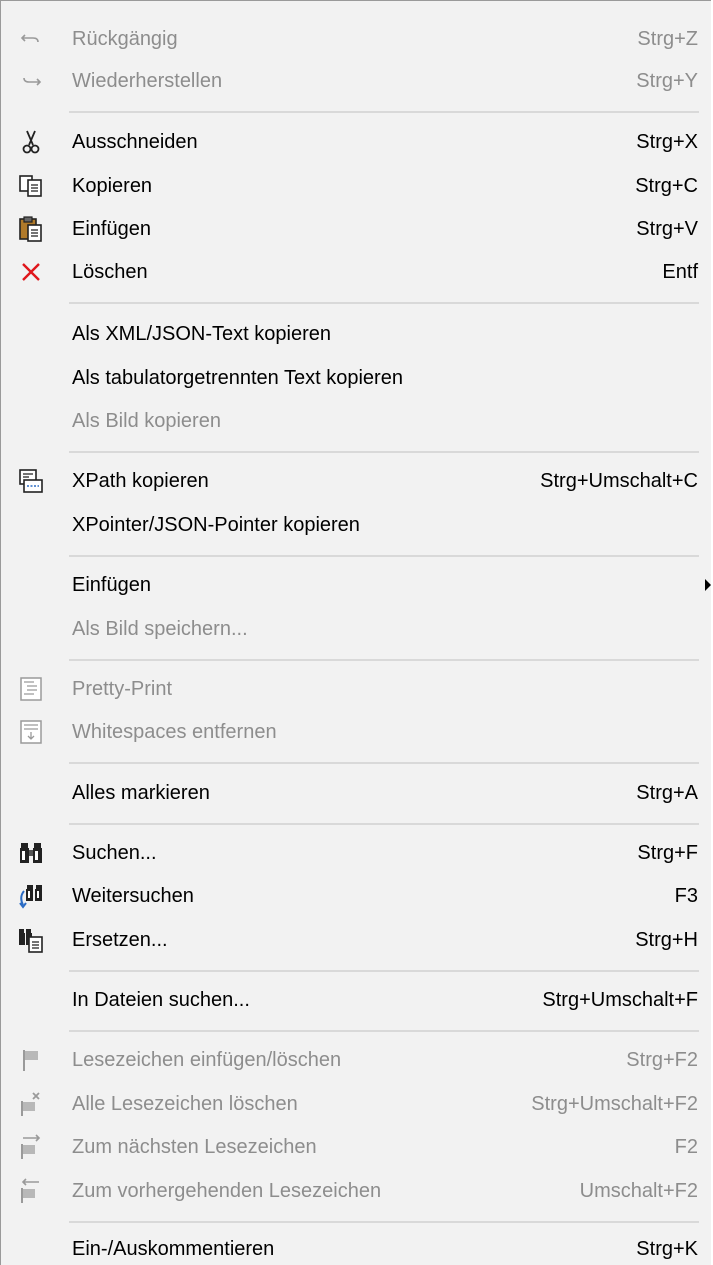 The width and height of the screenshot is (713, 1265). Describe the element at coordinates (356, 940) in the screenshot. I see `menu-item-replace: Ersetzen... Strg+H` at that location.